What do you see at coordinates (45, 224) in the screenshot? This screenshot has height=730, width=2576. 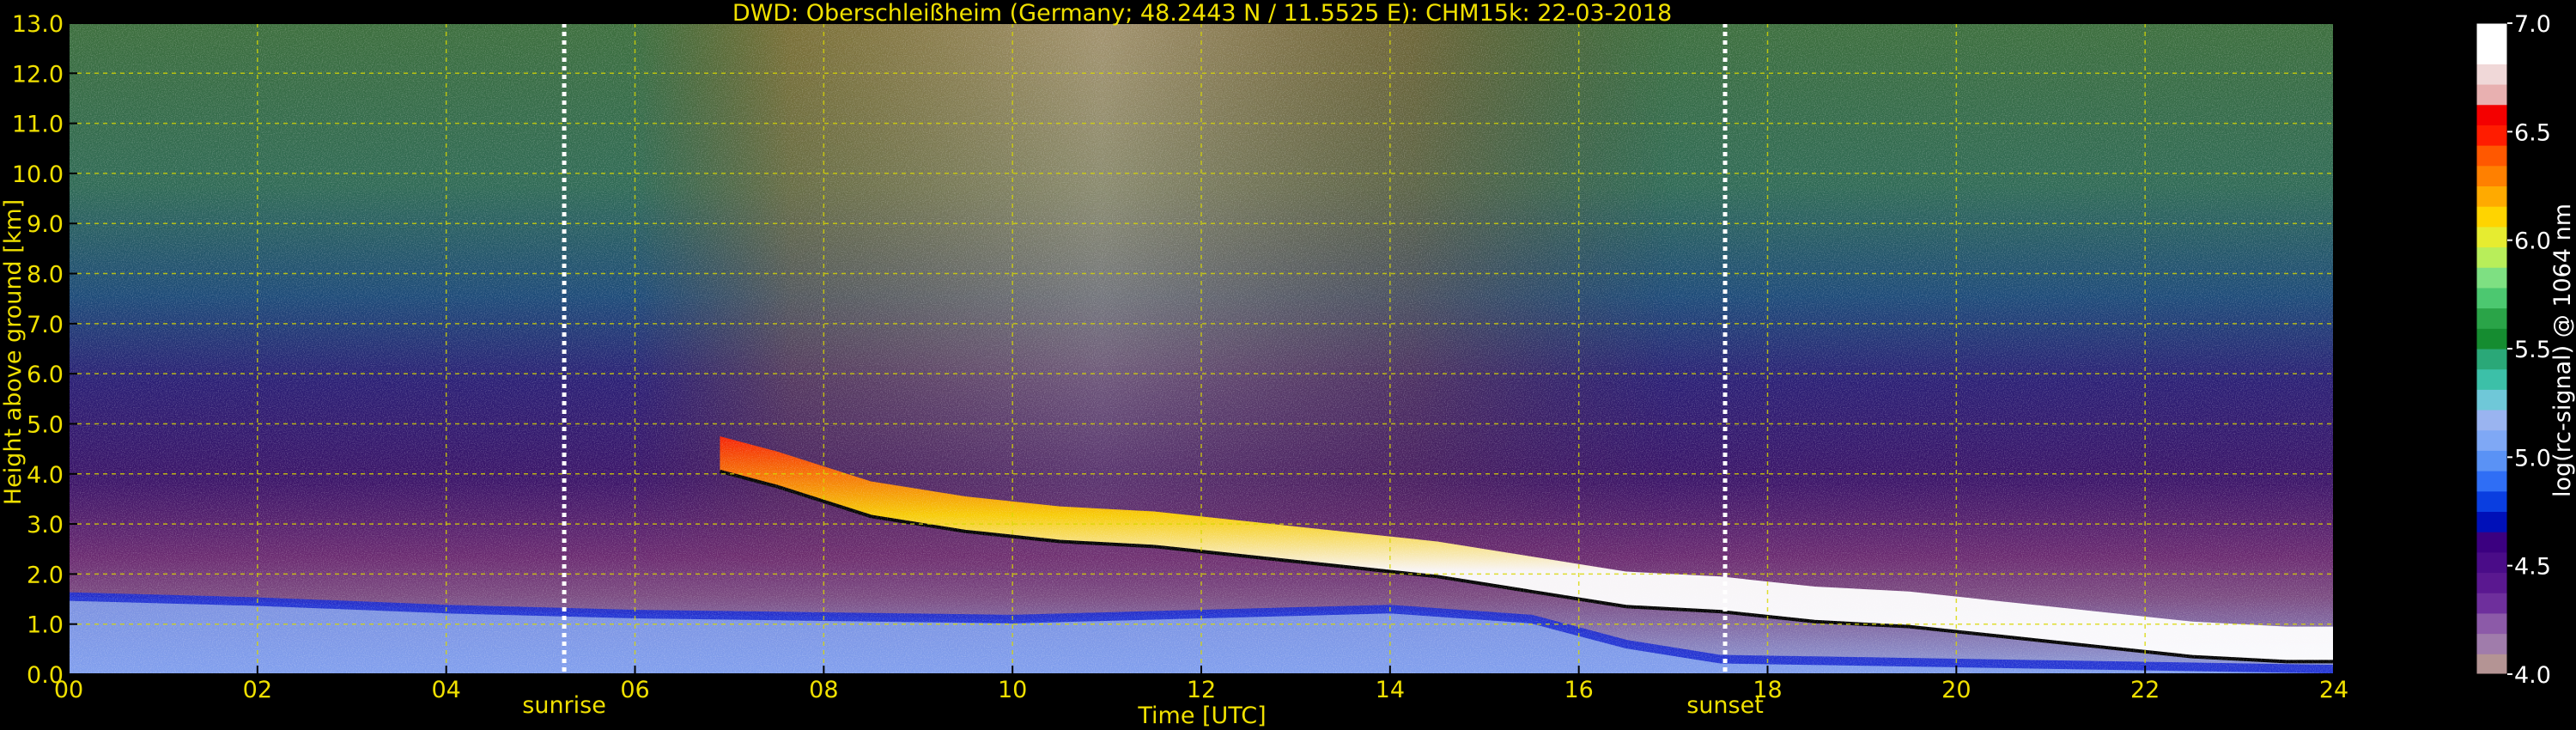 I see `y-tick-label: 9.0` at bounding box center [45, 224].